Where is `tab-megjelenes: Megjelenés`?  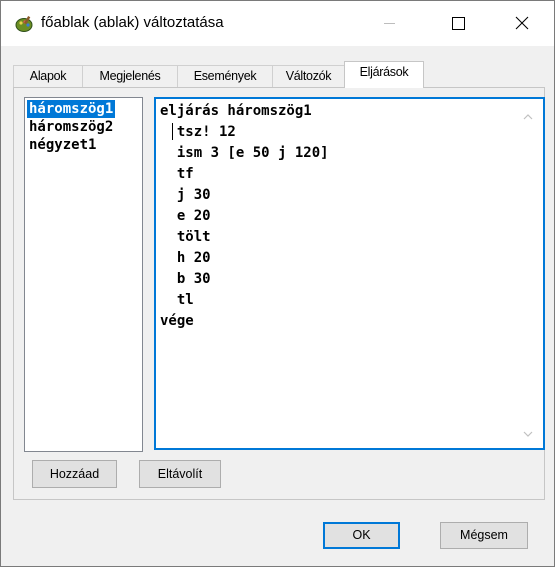
tab-megjelenes: Megjelenés is located at coordinates (130, 76).